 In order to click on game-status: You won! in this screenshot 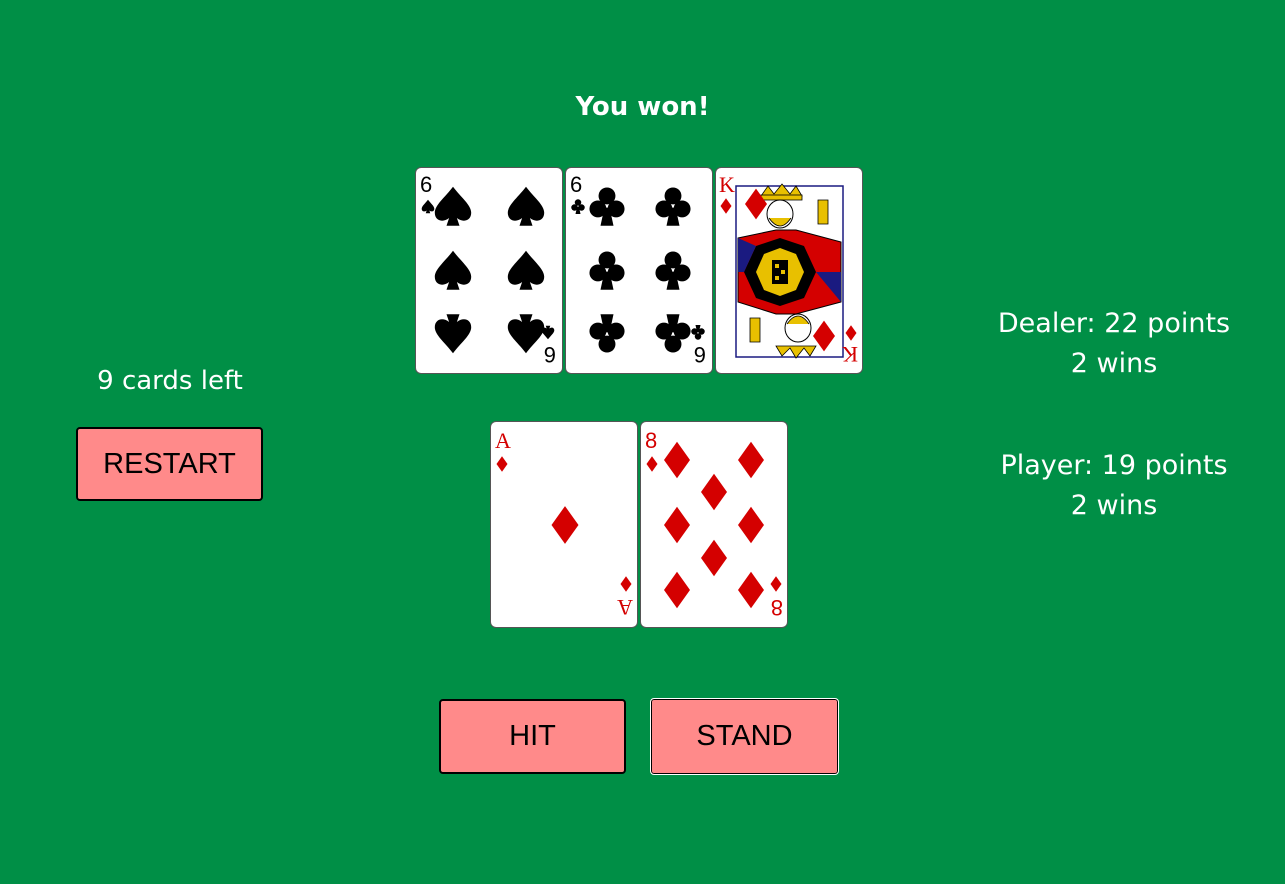, I will do `click(642, 107)`.